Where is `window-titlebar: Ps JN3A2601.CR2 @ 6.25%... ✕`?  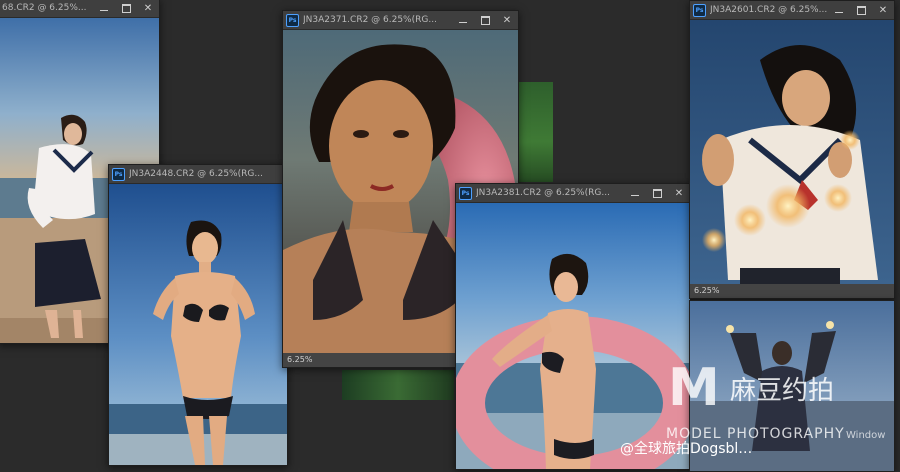 window-titlebar: Ps JN3A2601.CR2 @ 6.25%... ✕ is located at coordinates (792, 10).